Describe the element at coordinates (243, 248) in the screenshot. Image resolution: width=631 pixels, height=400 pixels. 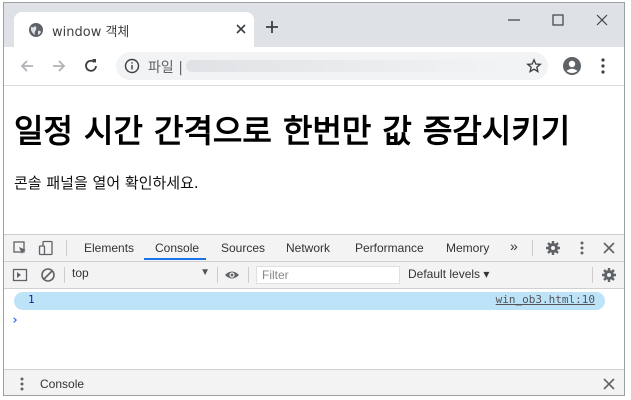
I see `tab-sources: Sources` at that location.